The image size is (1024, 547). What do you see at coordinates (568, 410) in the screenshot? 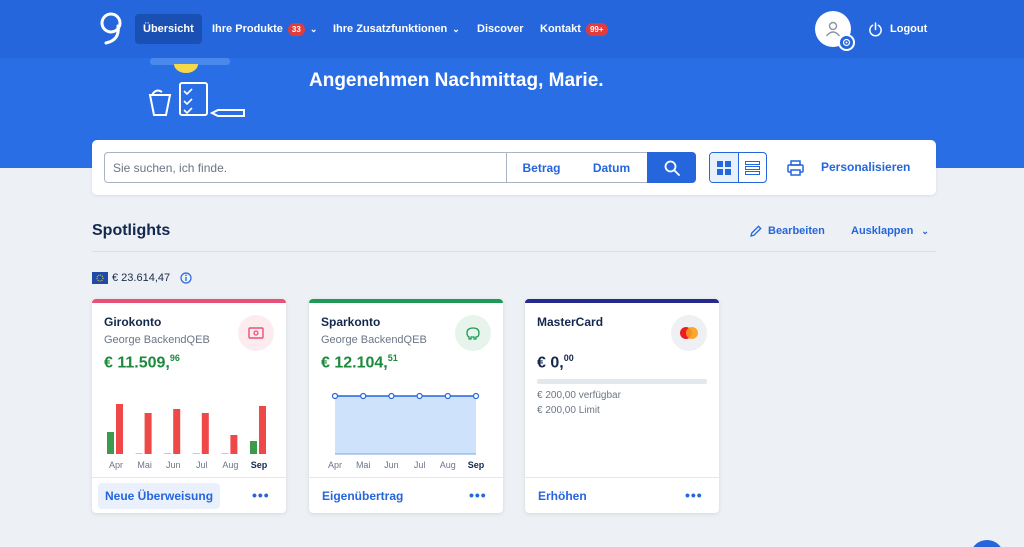
I see `credit-limit: € 200,00 Limit` at bounding box center [568, 410].